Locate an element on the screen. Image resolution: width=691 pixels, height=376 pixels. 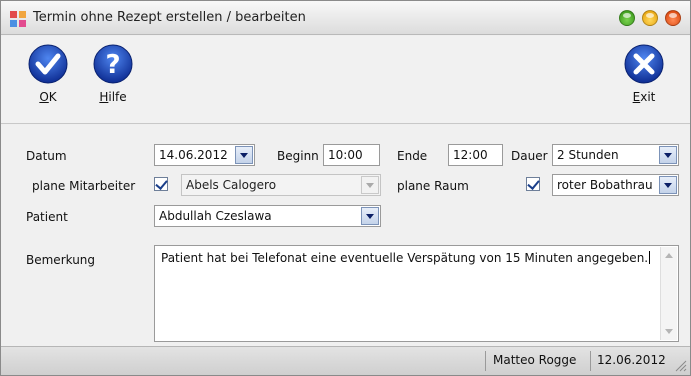
patient-label: Patient is located at coordinates (47, 217).